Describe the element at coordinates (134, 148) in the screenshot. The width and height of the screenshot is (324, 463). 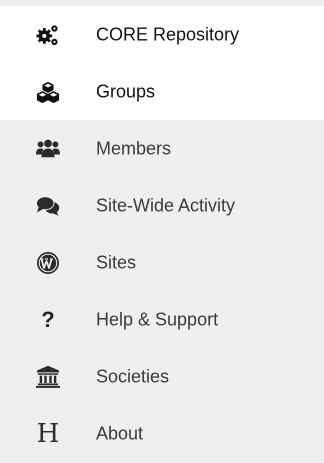
I see `menu-item-label: Members` at that location.